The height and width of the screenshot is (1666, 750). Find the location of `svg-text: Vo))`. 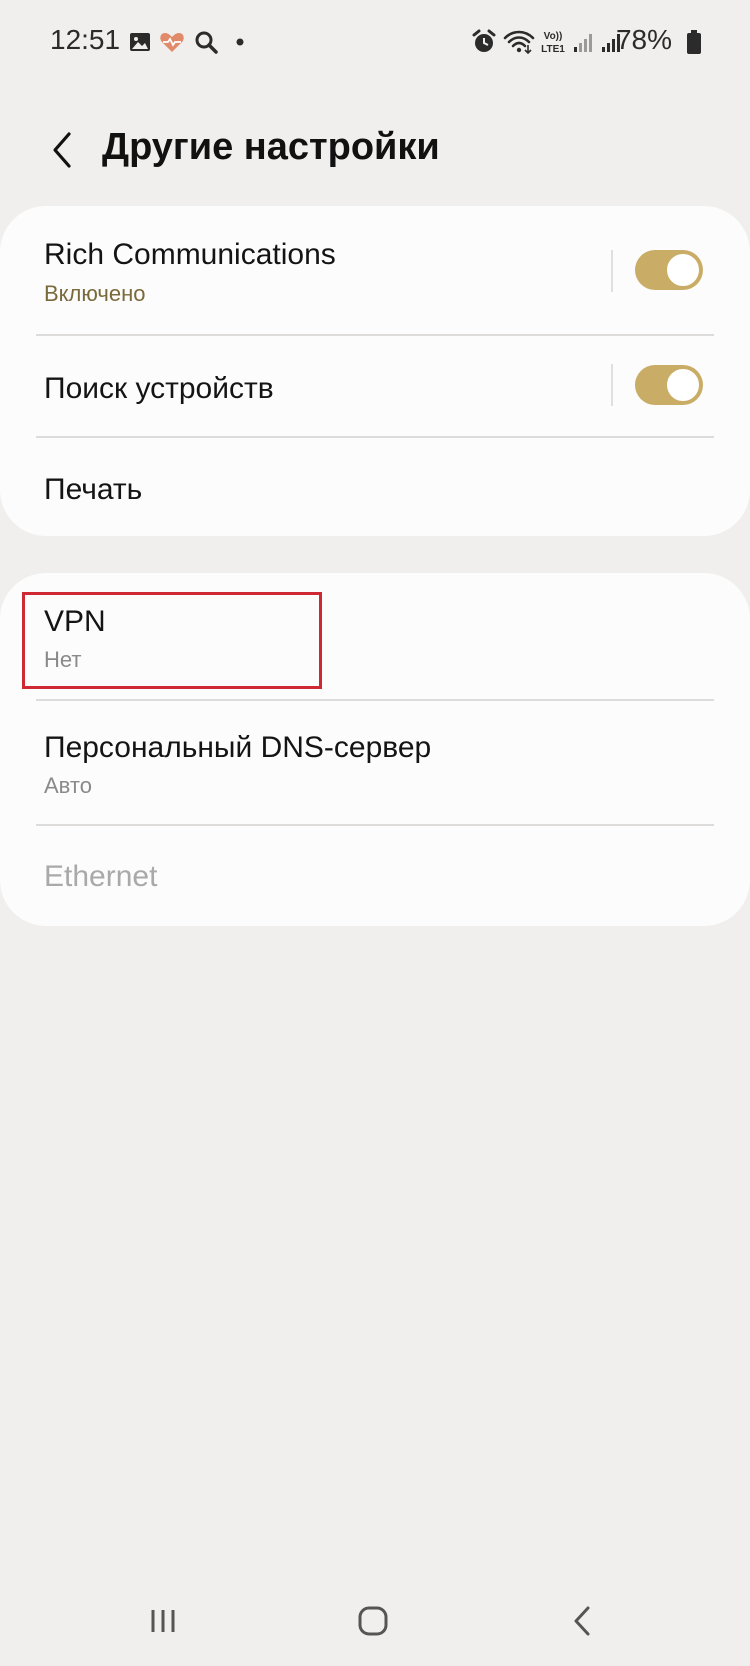

svg-text: Vo)) is located at coordinates (553, 36).